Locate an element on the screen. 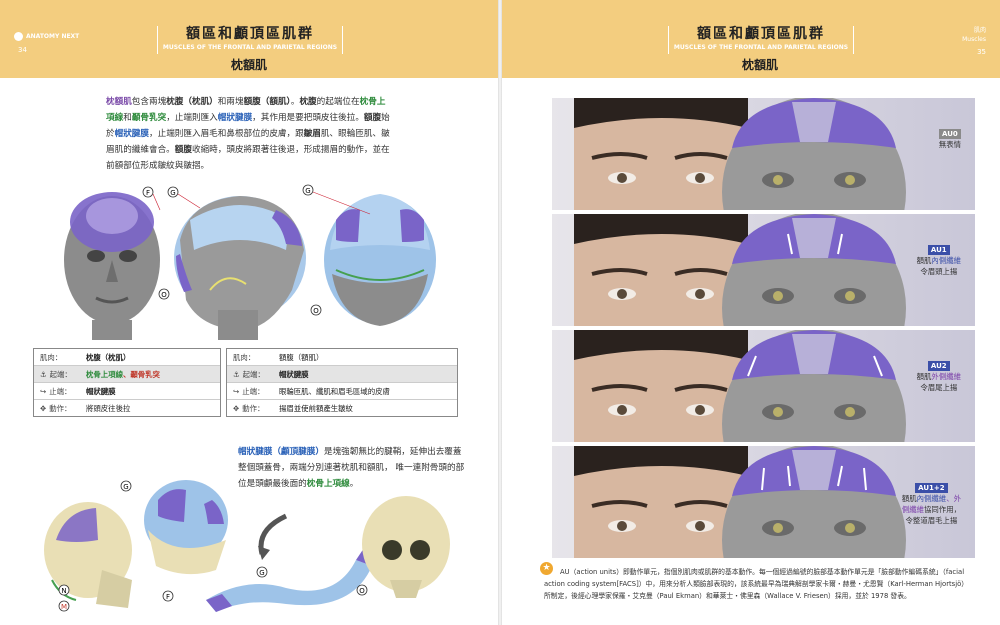  label-f-sheet: F is located at coordinates (168, 597).